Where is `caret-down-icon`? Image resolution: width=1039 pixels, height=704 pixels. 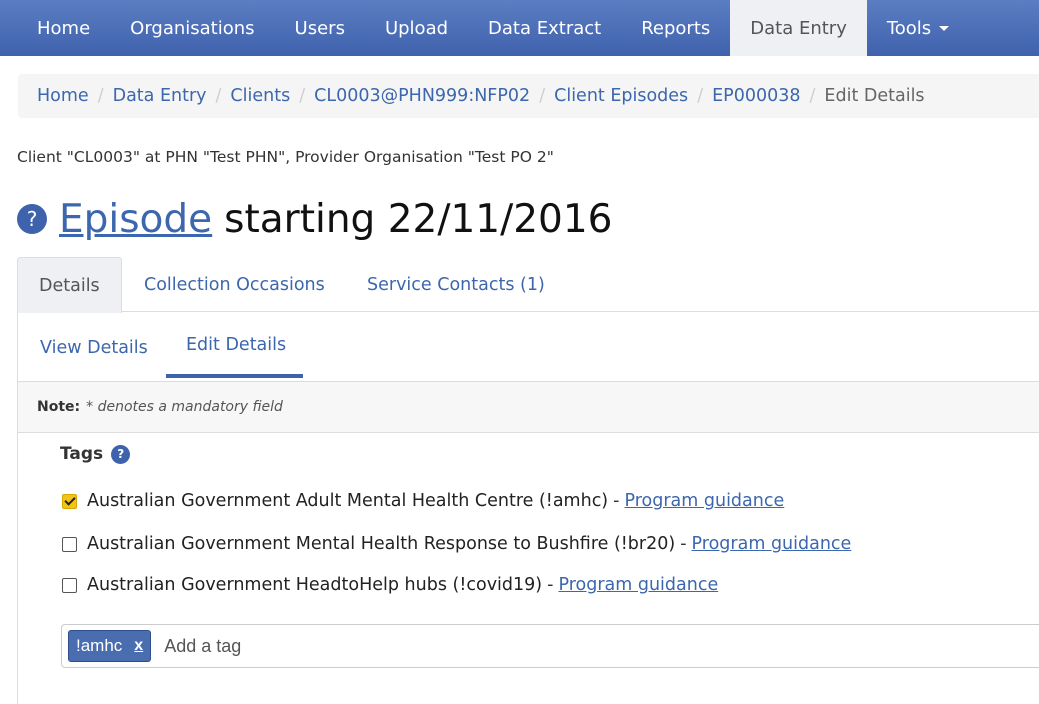 caret-down-icon is located at coordinates (944, 28).